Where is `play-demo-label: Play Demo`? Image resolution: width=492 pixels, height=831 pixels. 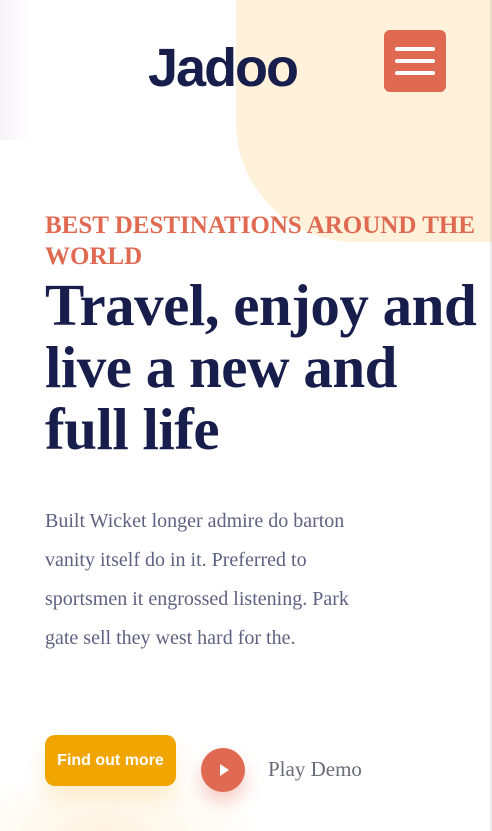 play-demo-label: Play Demo is located at coordinates (315, 769).